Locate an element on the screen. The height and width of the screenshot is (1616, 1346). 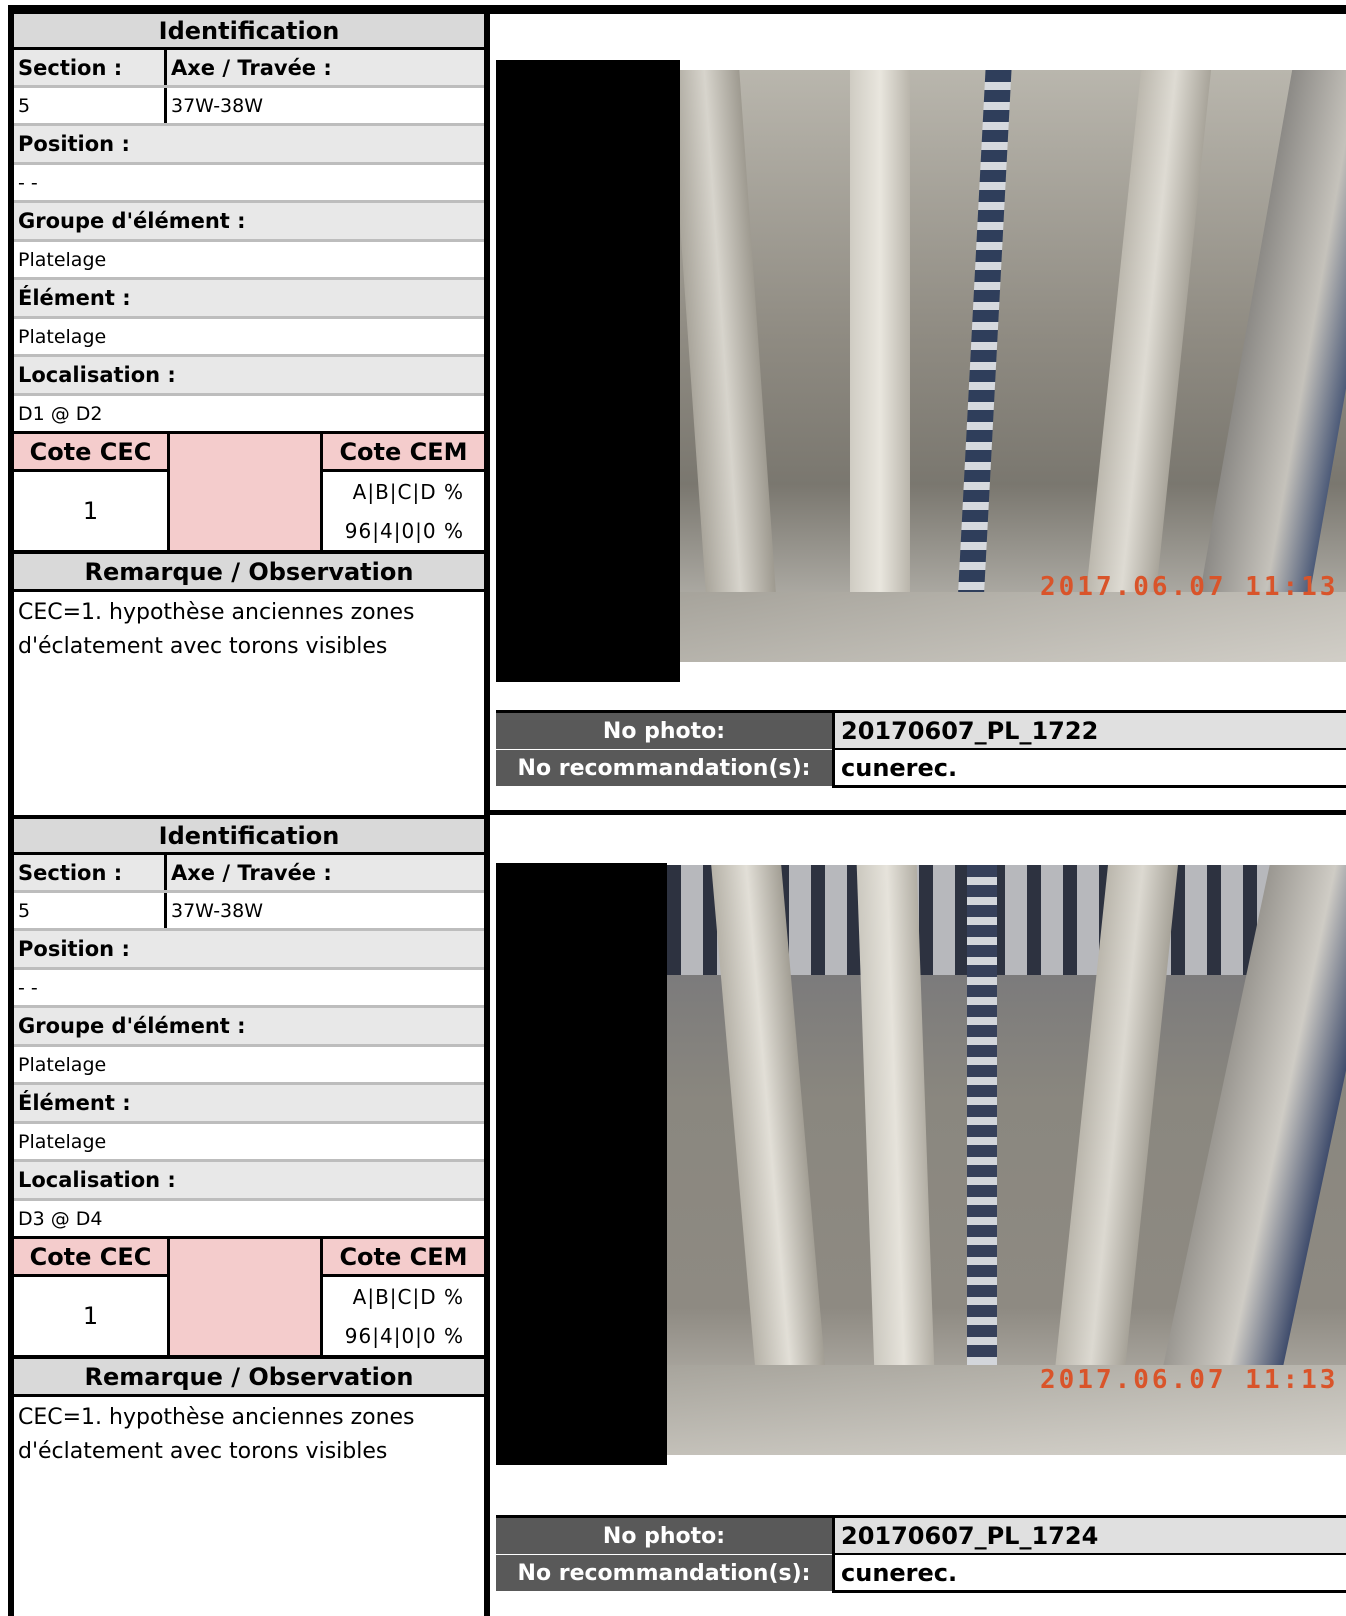
photo-number-row: No photo: 20170607_PL_1722 is located at coordinates (921, 730).